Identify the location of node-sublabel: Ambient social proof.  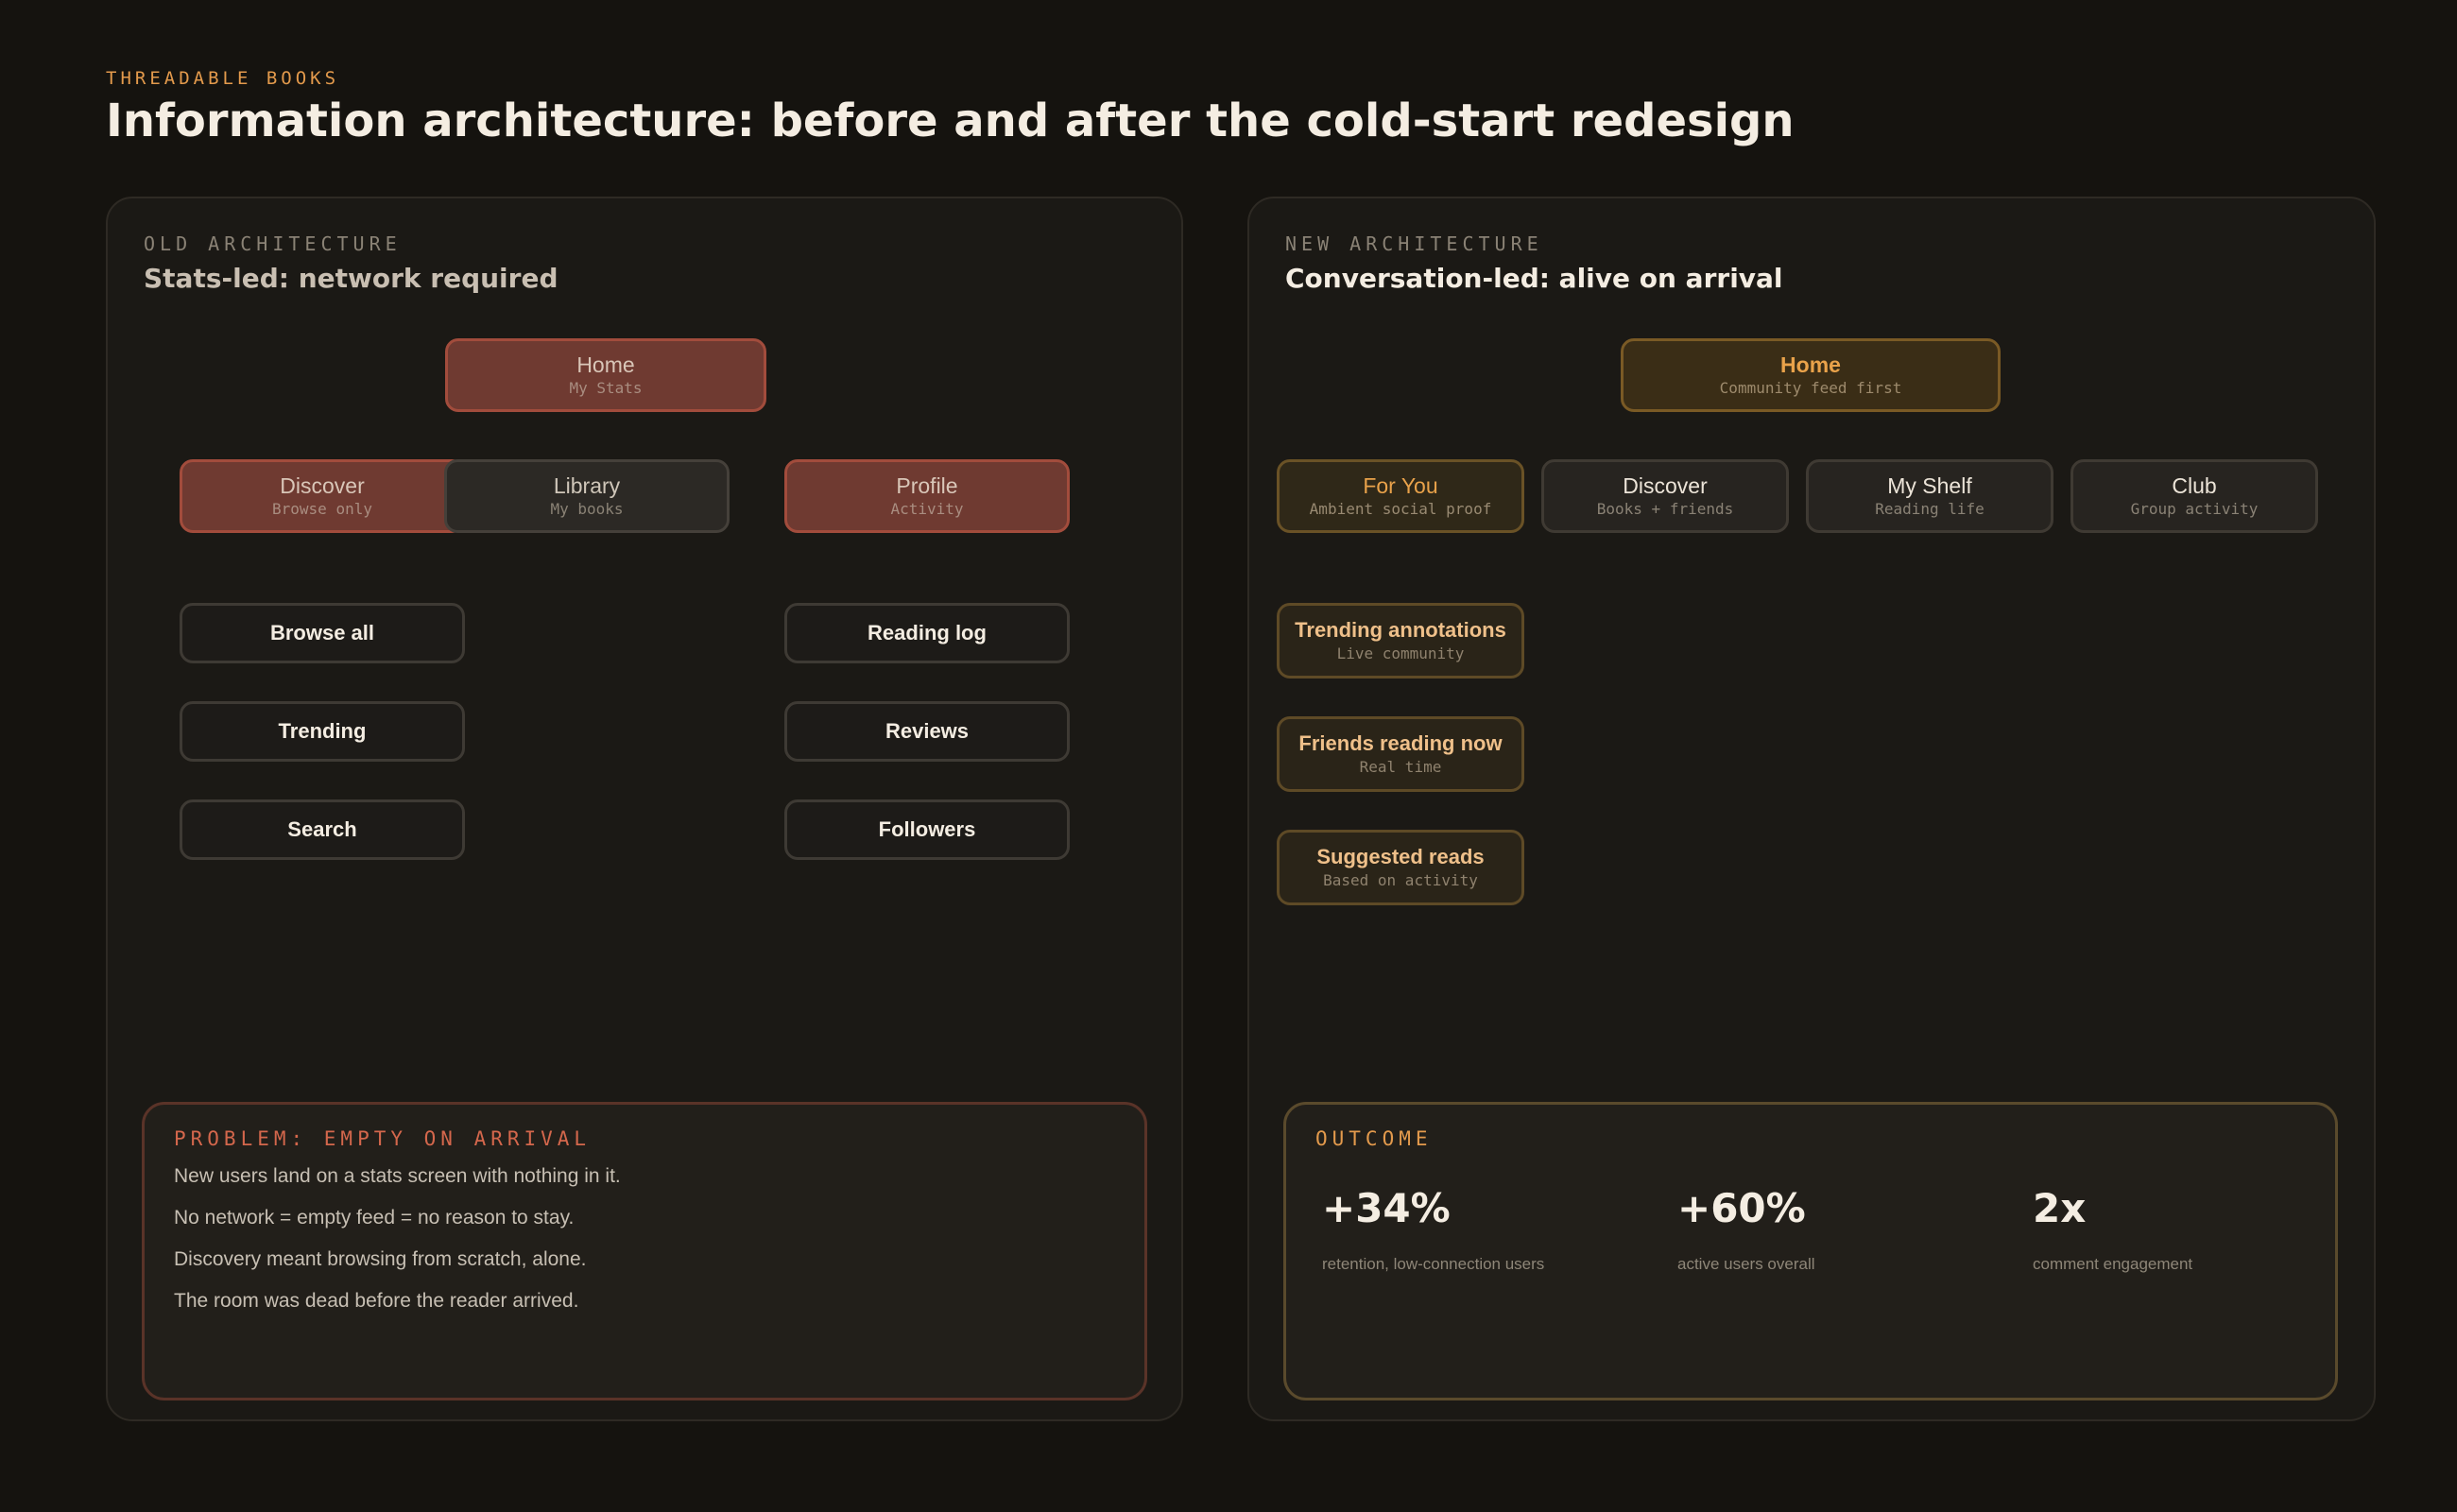
(1400, 509).